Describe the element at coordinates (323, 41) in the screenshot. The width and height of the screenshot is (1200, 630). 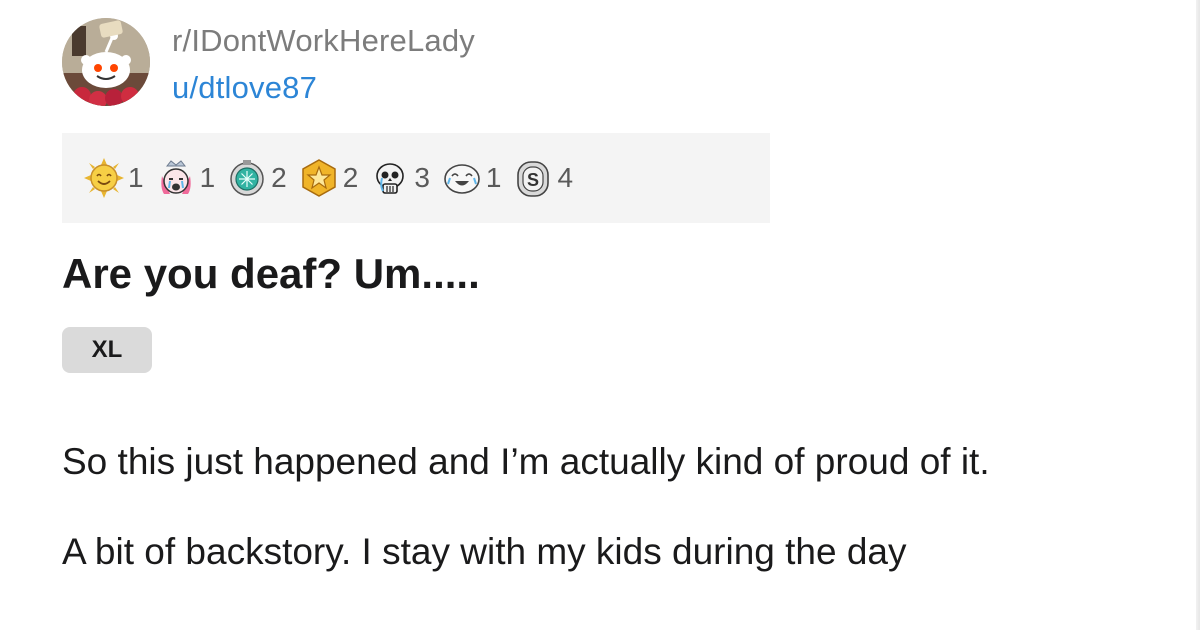
I see `subreddit-name: r/IDontWorkHereLady` at that location.